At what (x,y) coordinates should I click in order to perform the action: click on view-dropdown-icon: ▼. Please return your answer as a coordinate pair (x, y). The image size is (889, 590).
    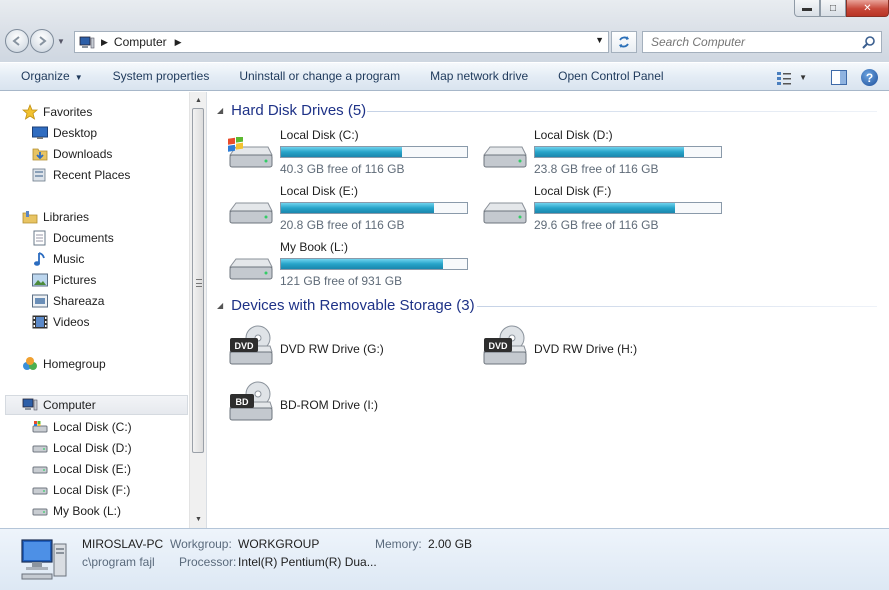
    Looking at the image, I should click on (803, 77).